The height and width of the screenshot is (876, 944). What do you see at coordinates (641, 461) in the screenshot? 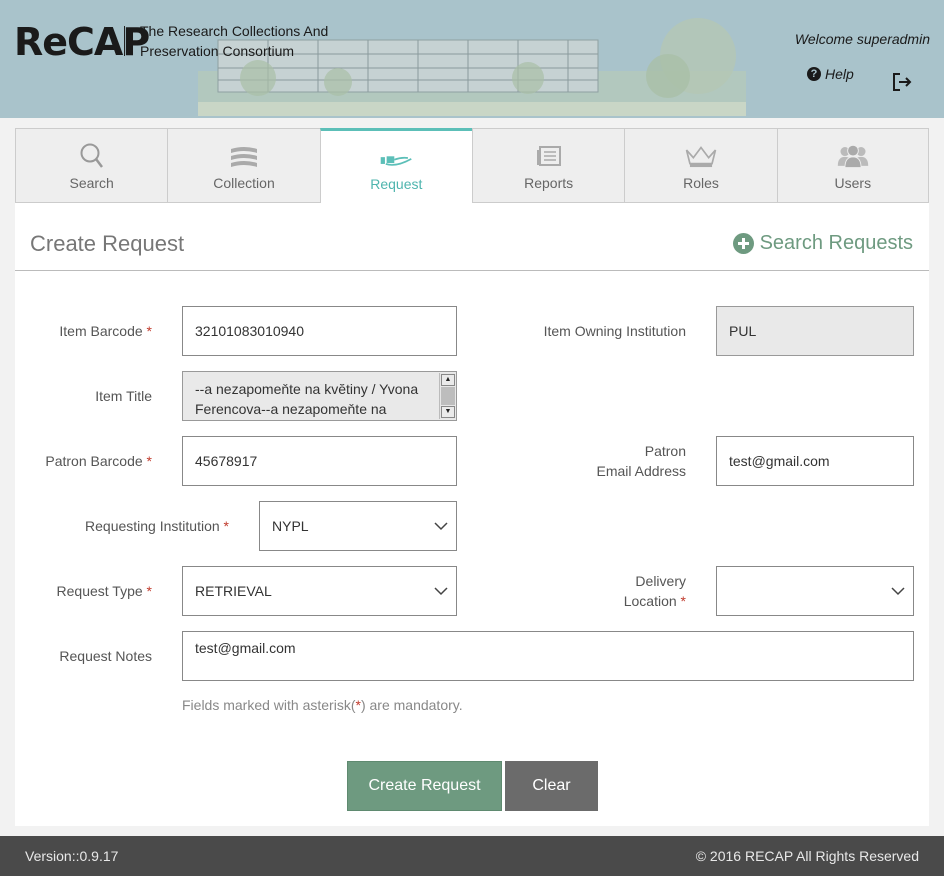
I see `patron-email-label: Patron Email Address` at bounding box center [641, 461].